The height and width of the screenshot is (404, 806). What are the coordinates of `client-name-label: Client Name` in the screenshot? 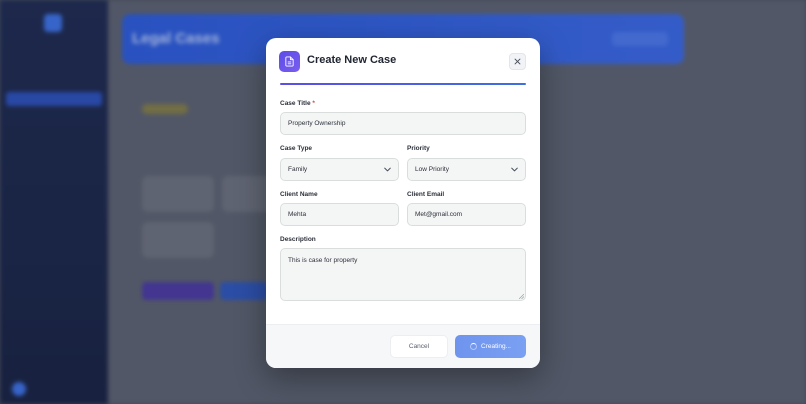 It's located at (299, 194).